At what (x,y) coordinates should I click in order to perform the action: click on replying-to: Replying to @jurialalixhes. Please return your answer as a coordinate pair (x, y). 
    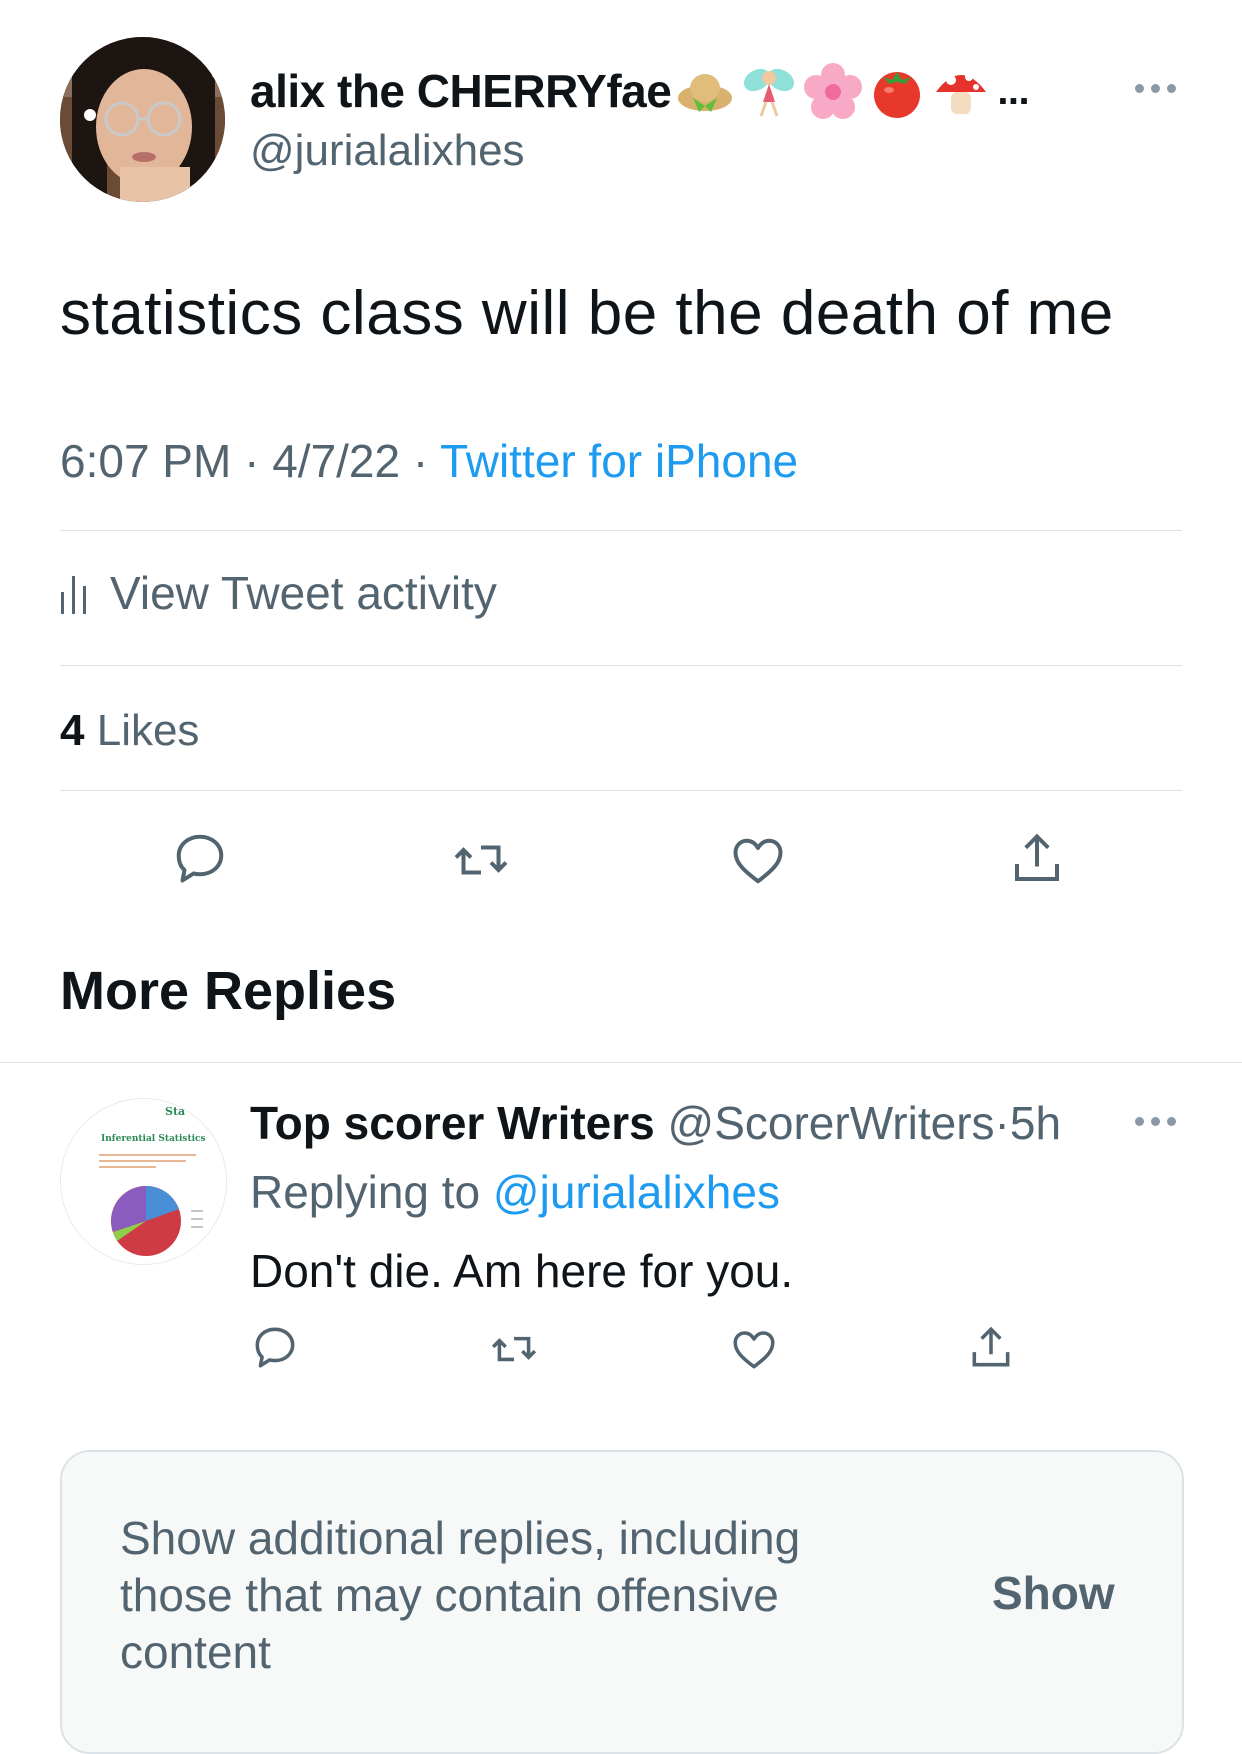
    Looking at the image, I should click on (515, 1192).